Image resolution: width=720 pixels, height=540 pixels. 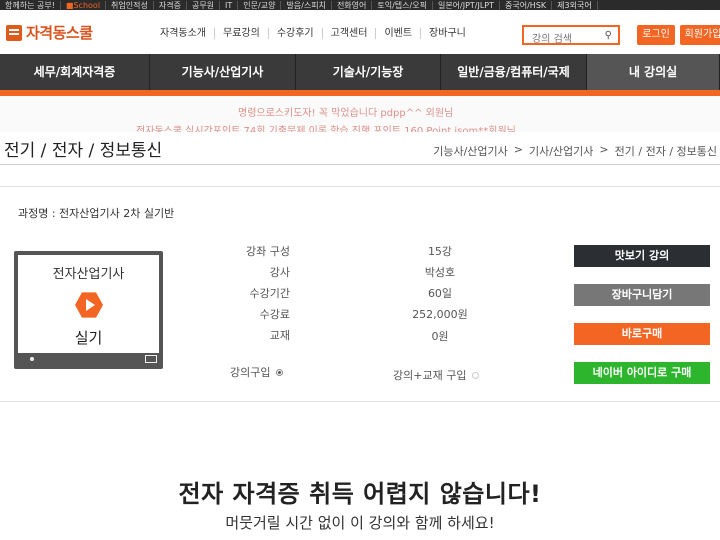 I want to click on nav-general-finance: 일반/금융/컴퓨터/국제, so click(x=514, y=72).